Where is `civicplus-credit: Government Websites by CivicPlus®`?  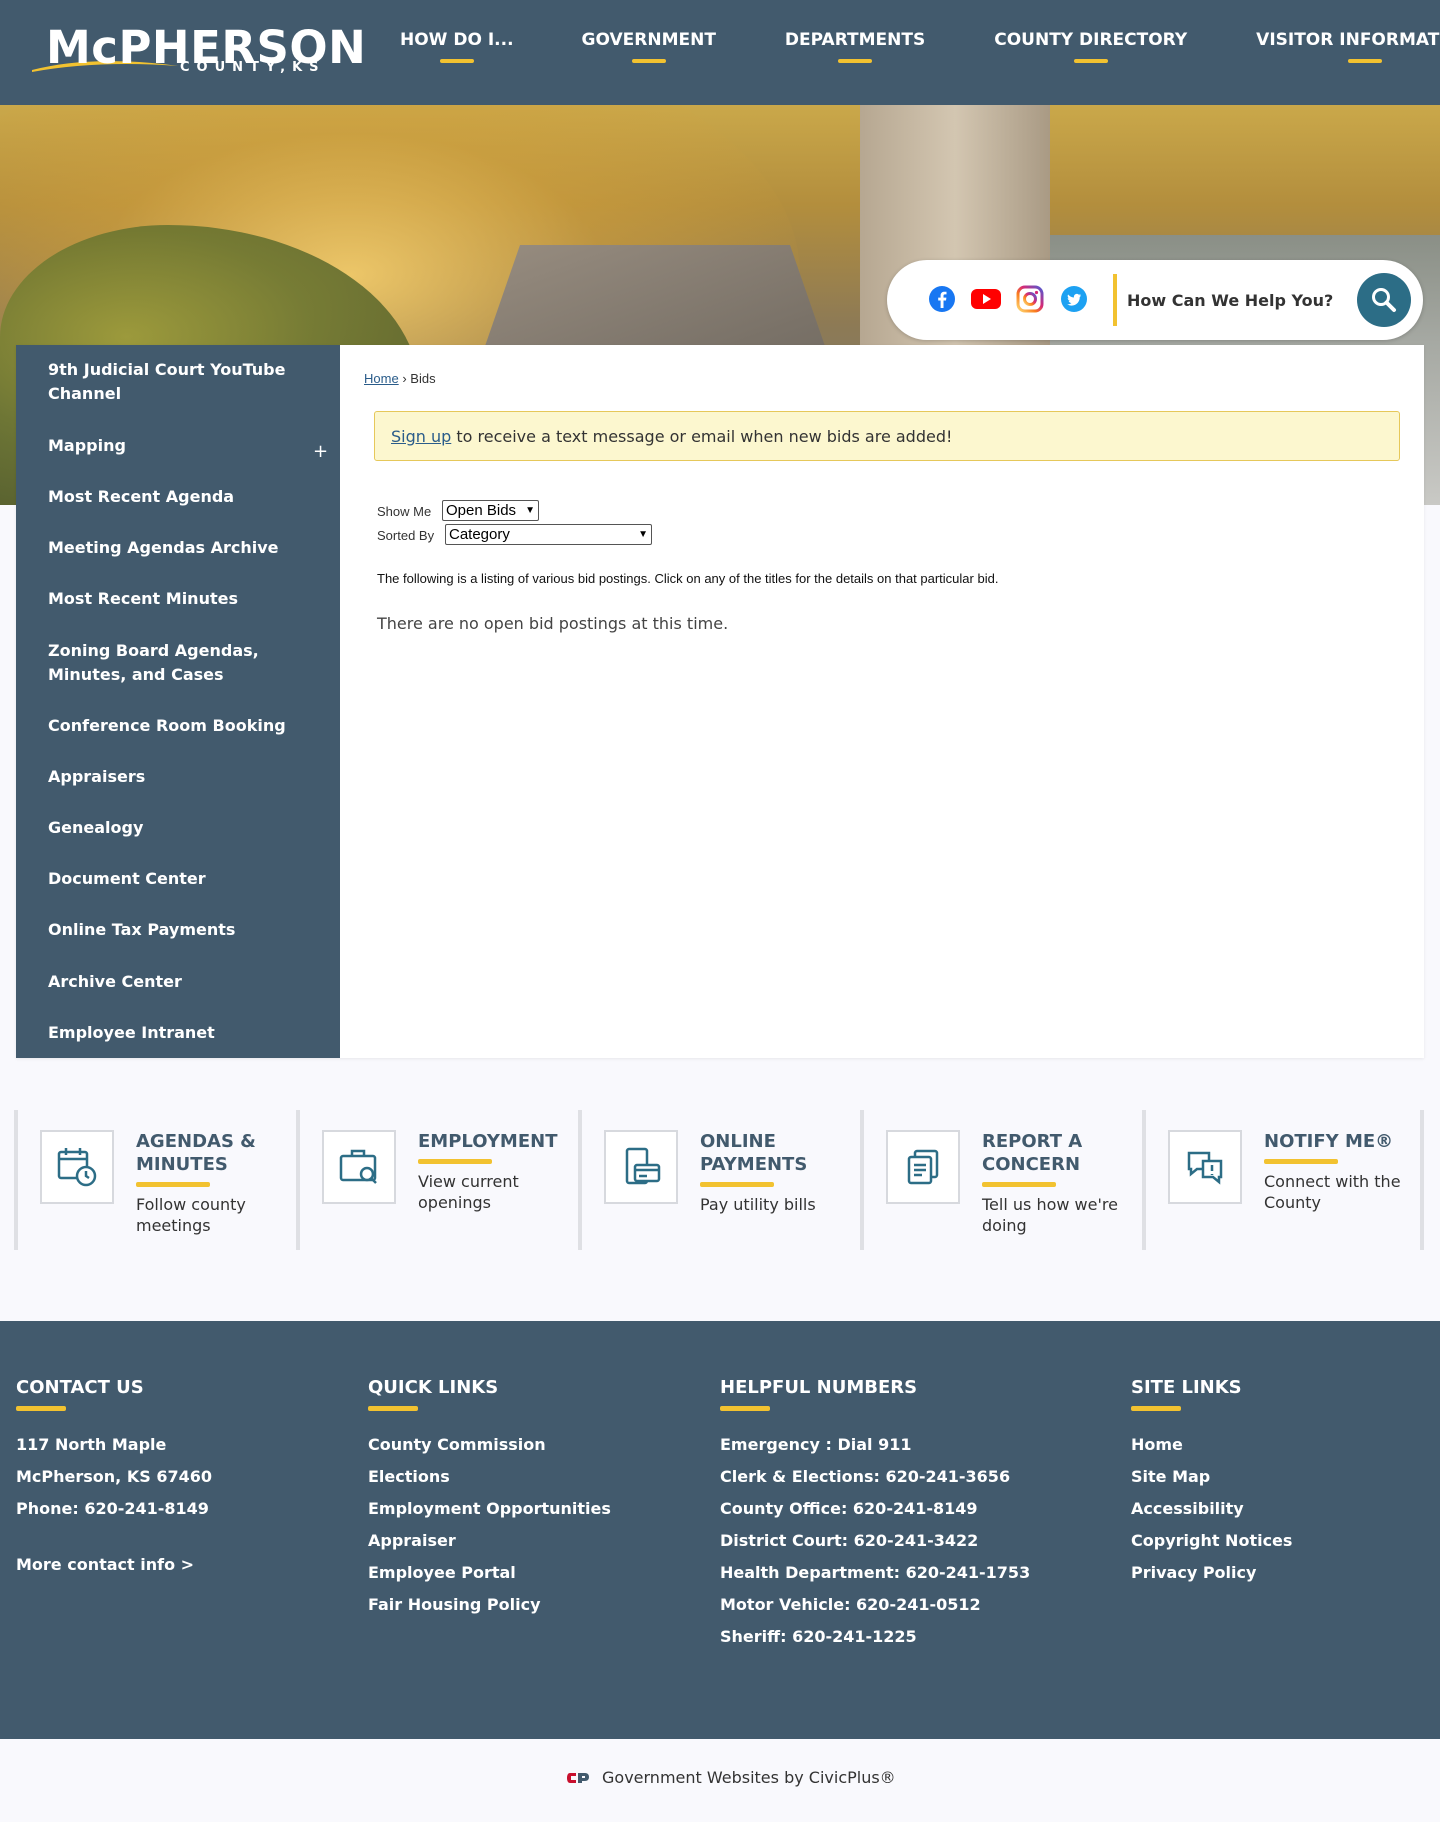
civicplus-credit: Government Websites by CivicPlus® is located at coordinates (731, 1777).